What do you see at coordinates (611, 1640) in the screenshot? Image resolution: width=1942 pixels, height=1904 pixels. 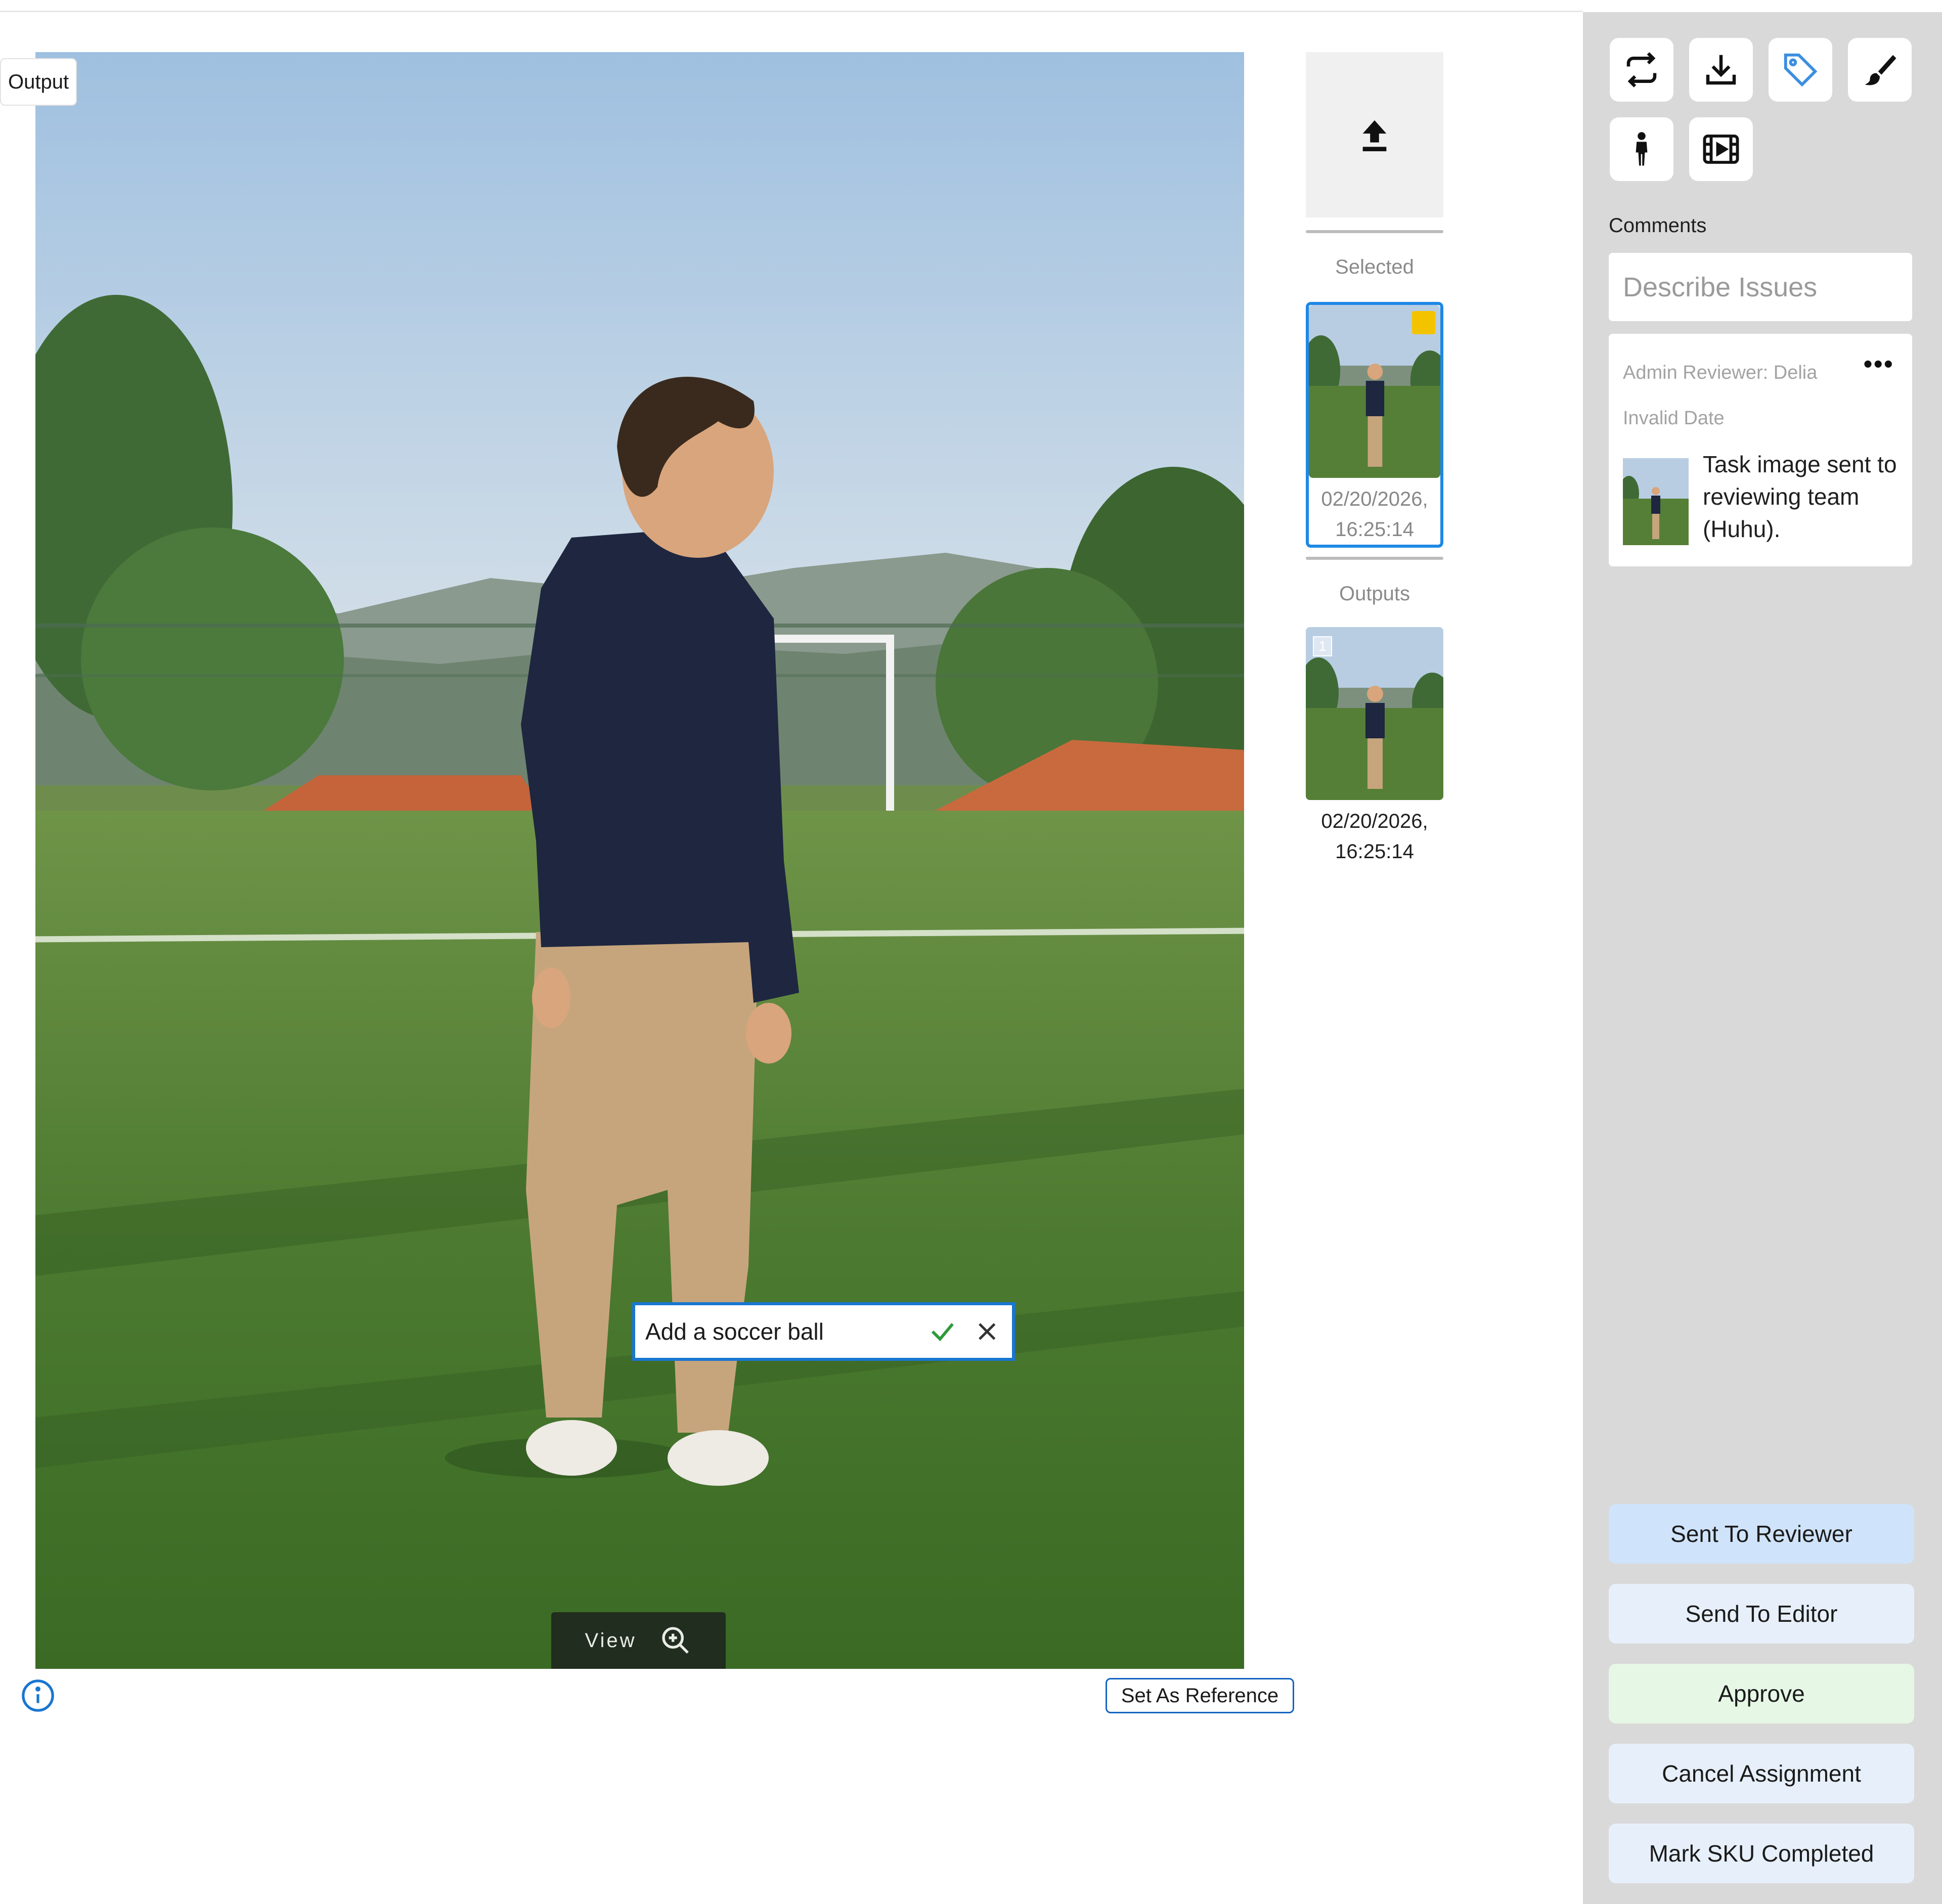 I see `view-label: View` at bounding box center [611, 1640].